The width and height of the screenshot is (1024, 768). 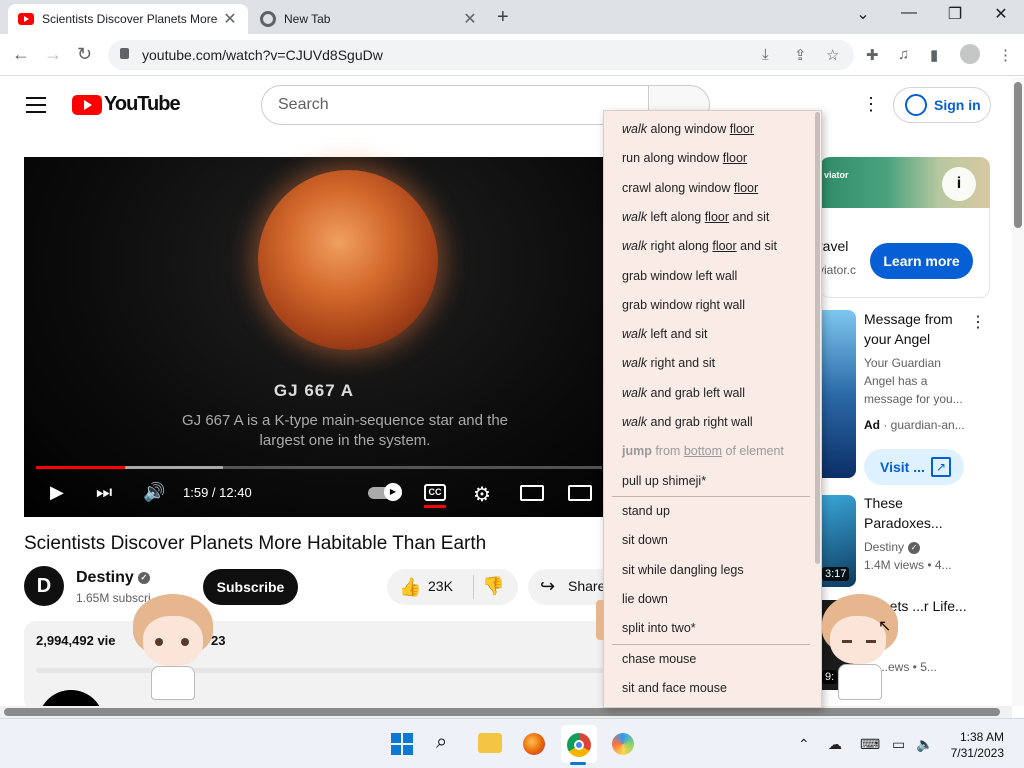 What do you see at coordinates (154, 492) in the screenshot?
I see `volume-icon: 🔊` at bounding box center [154, 492].